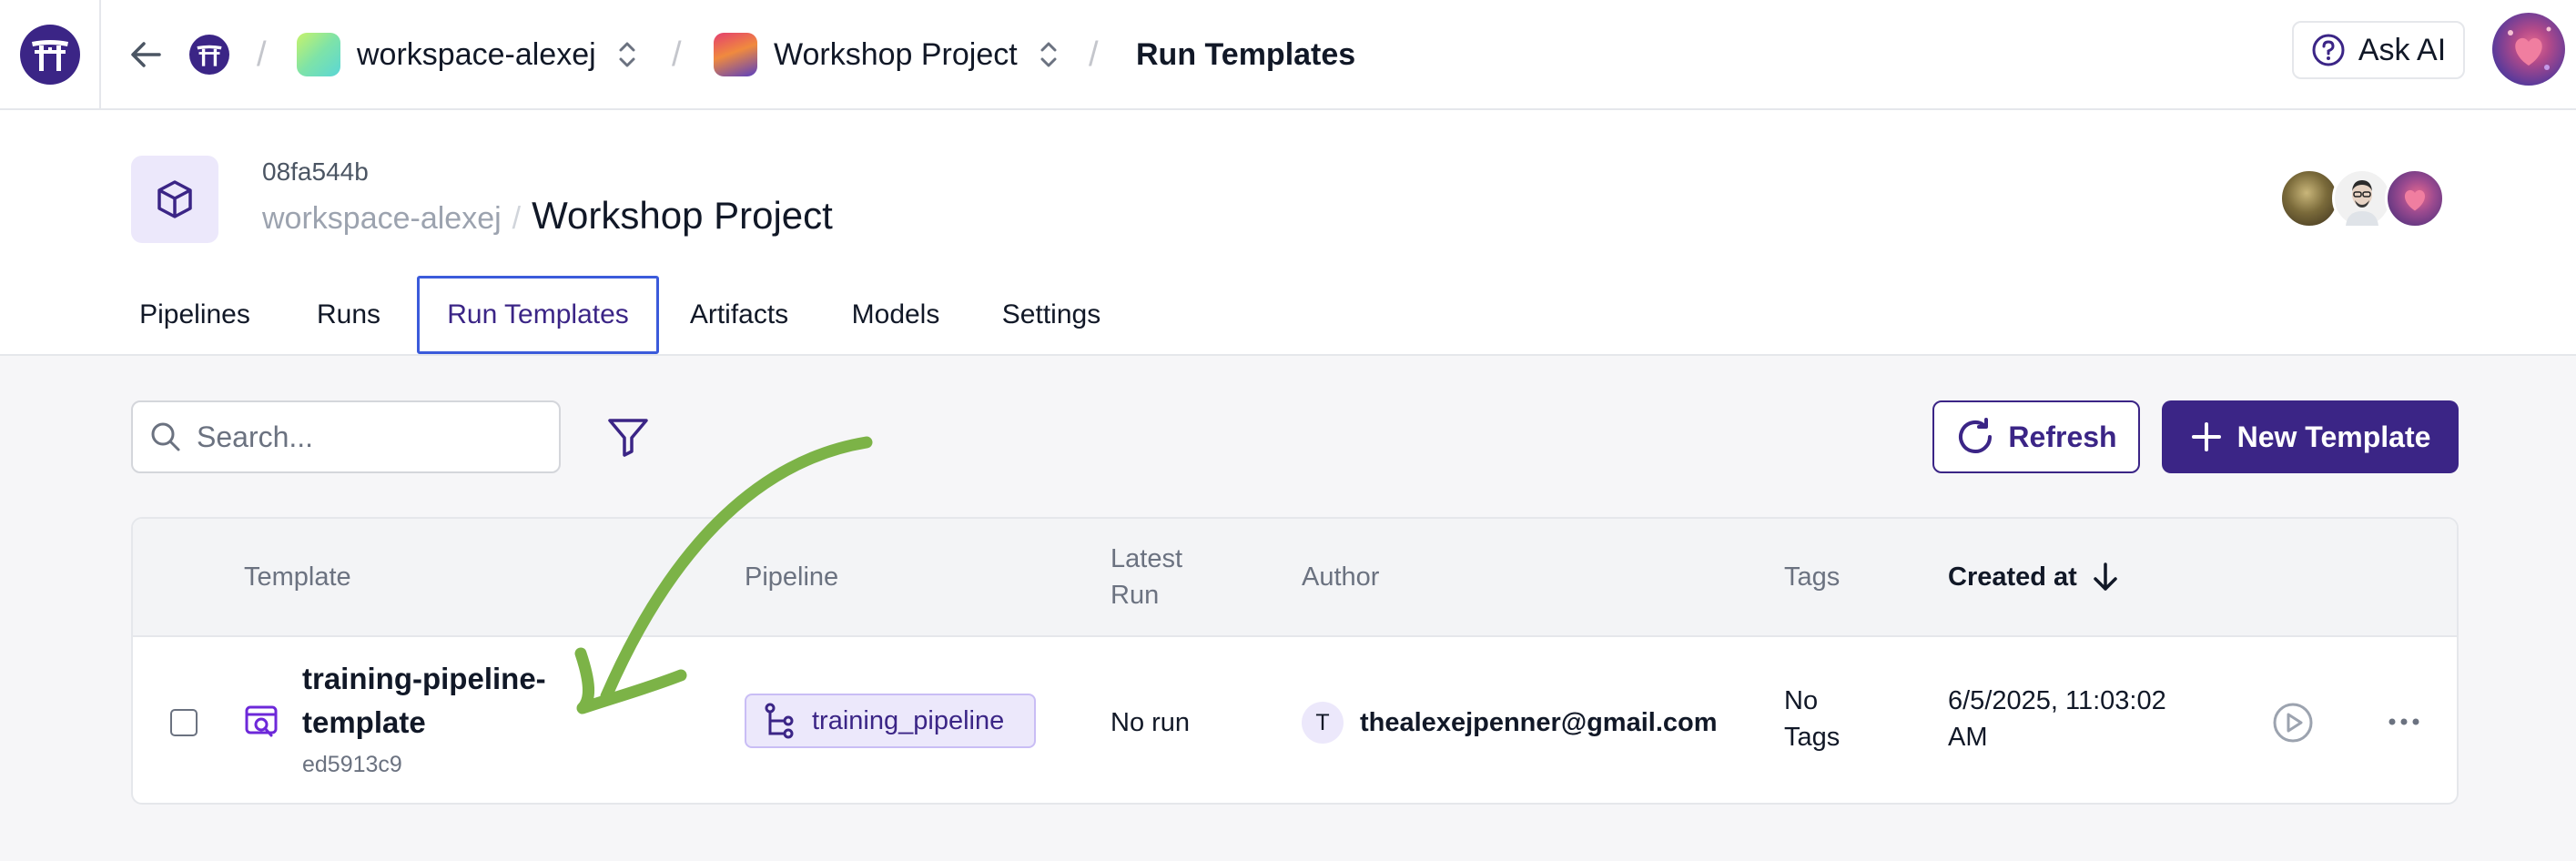 The height and width of the screenshot is (861, 2576). I want to click on search-box, so click(346, 436).